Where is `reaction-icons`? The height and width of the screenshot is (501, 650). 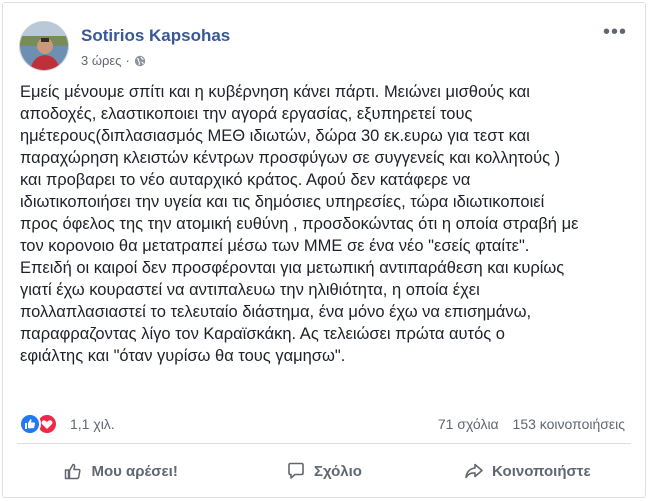 reaction-icons is located at coordinates (41, 424).